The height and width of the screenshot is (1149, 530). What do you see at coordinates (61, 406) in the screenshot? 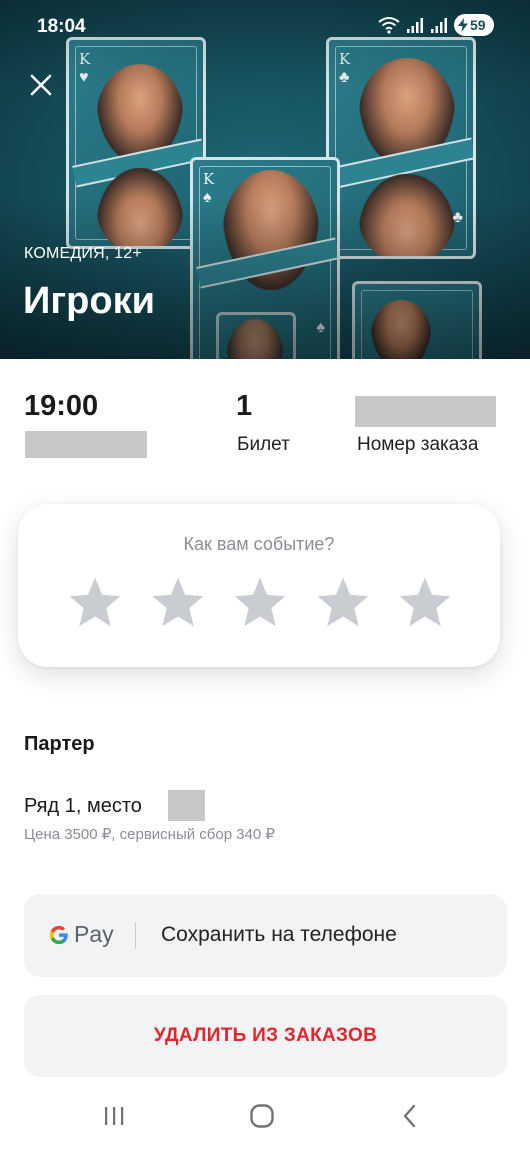
I see `event-time: 19:00` at bounding box center [61, 406].